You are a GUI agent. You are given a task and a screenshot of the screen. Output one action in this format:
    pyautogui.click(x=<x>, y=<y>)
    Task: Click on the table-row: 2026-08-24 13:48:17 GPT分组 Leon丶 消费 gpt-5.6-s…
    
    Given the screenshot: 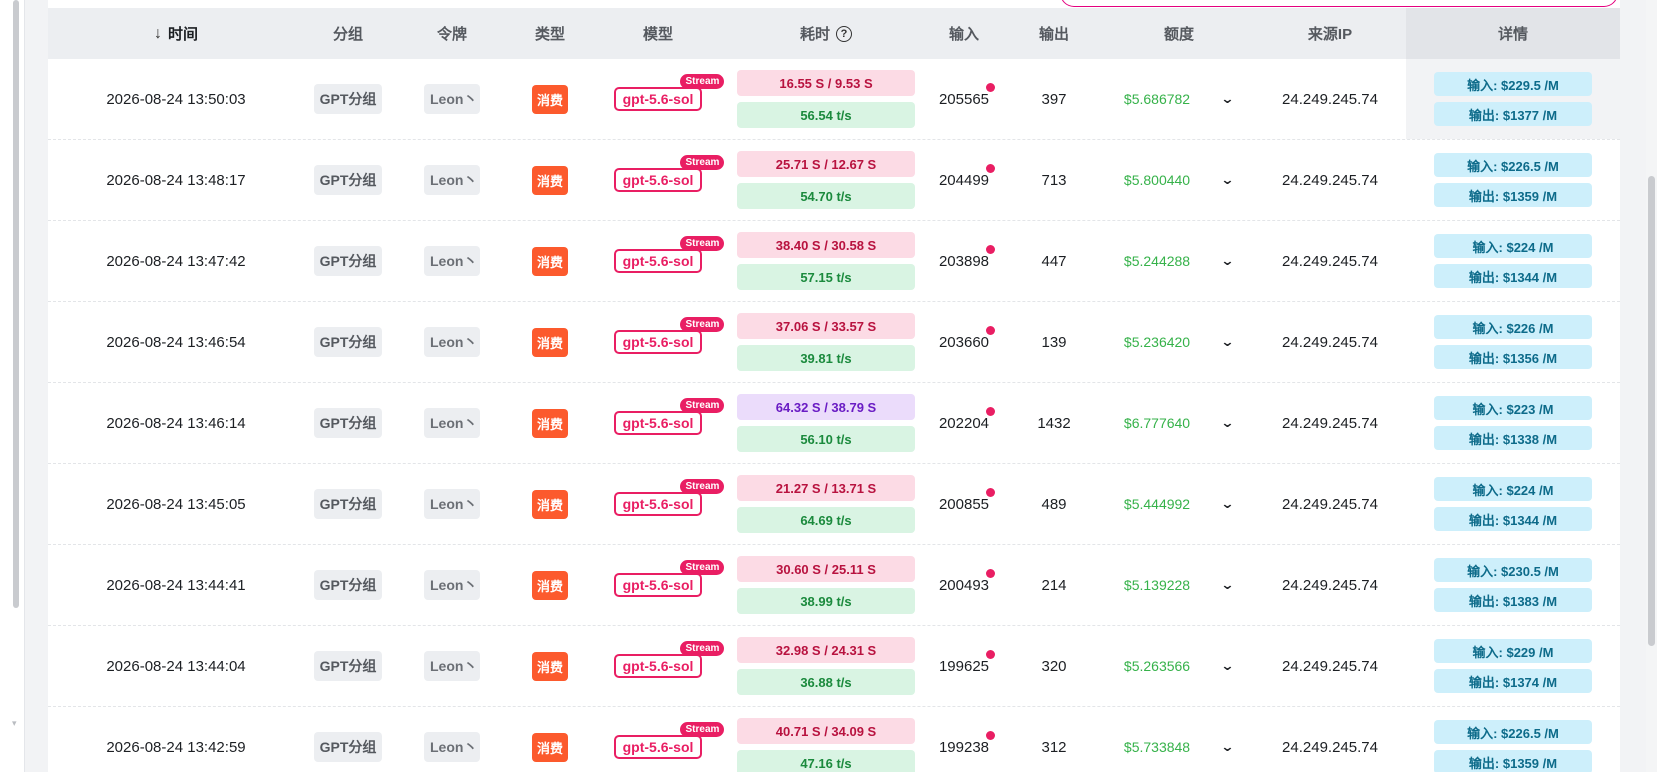 What is the action you would take?
    pyautogui.click(x=834, y=180)
    